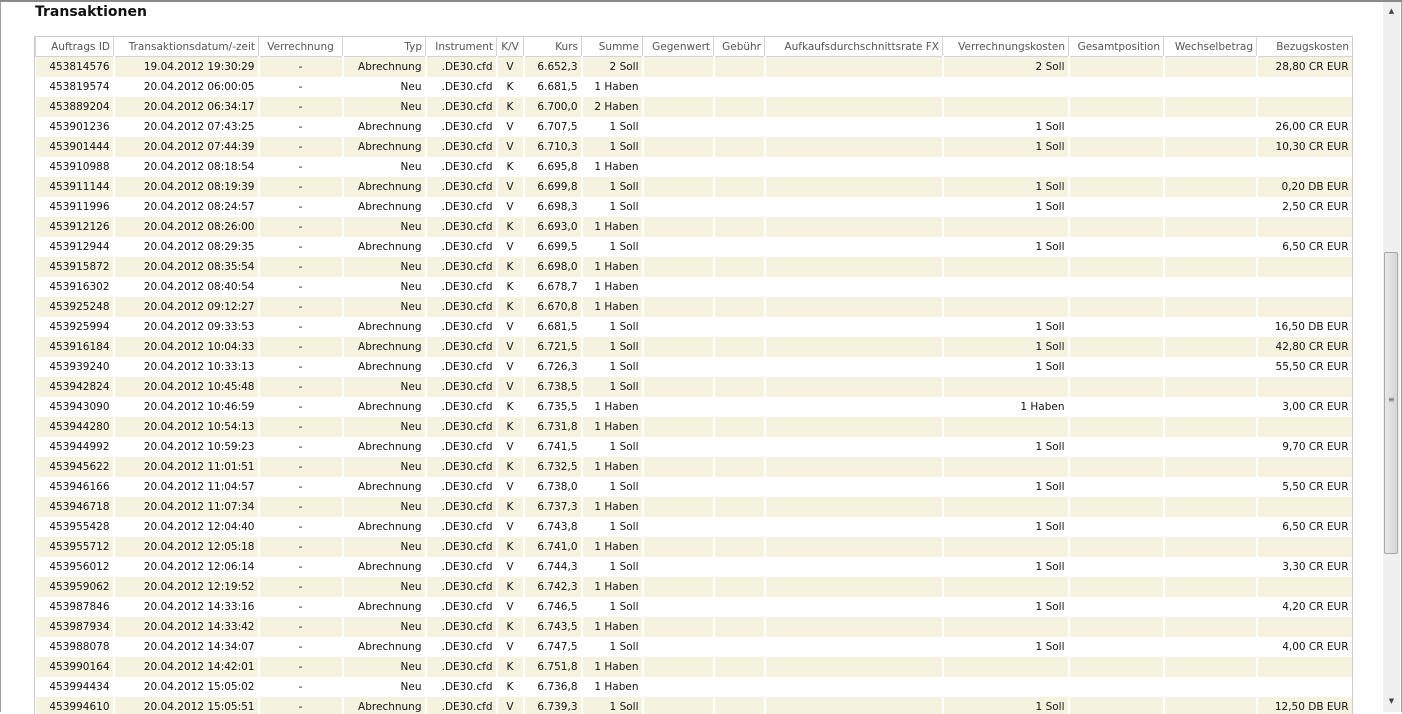  I want to click on column-header-buy-sell: K/V, so click(510, 47).